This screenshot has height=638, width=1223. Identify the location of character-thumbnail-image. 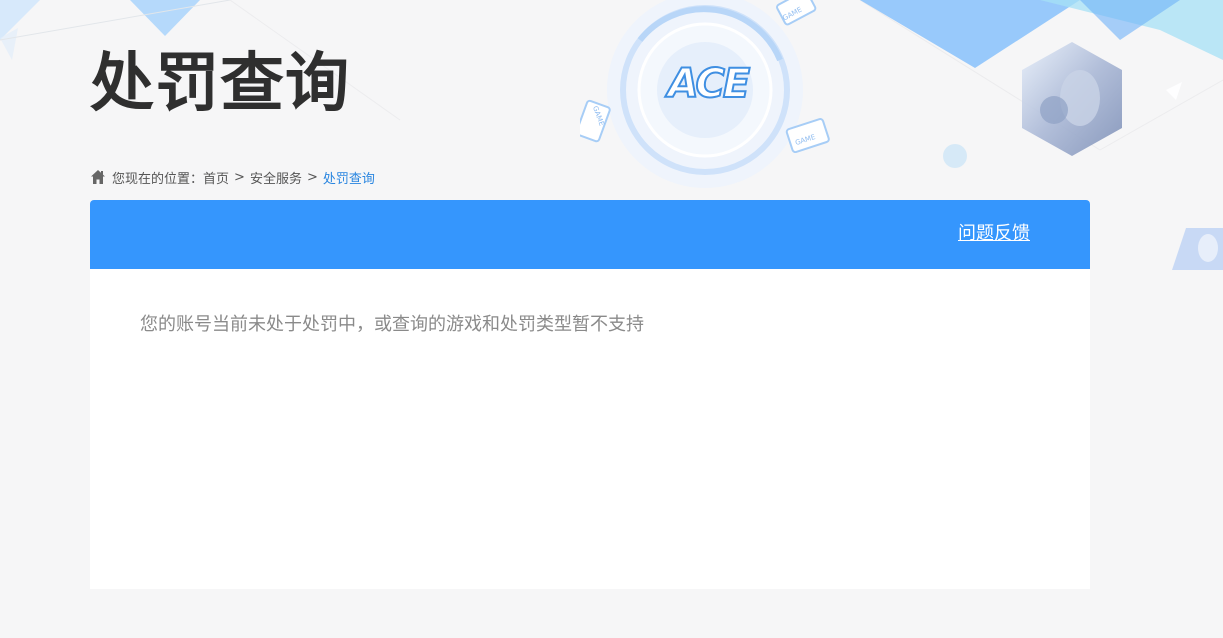
(1197, 249).